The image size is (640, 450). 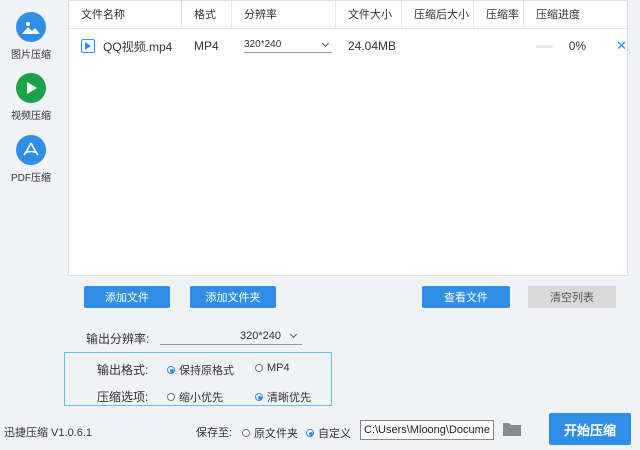 What do you see at coordinates (118, 339) in the screenshot?
I see `output-resolution-label: 输出分辨率:` at bounding box center [118, 339].